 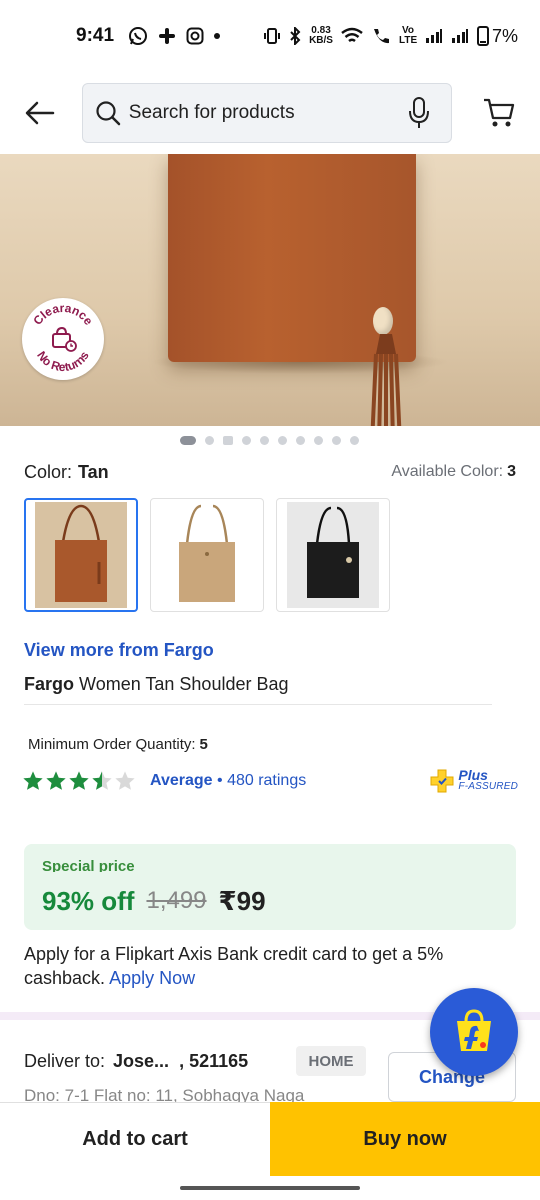 I want to click on plus-subtitle: F-ASSURED, so click(x=488, y=786).